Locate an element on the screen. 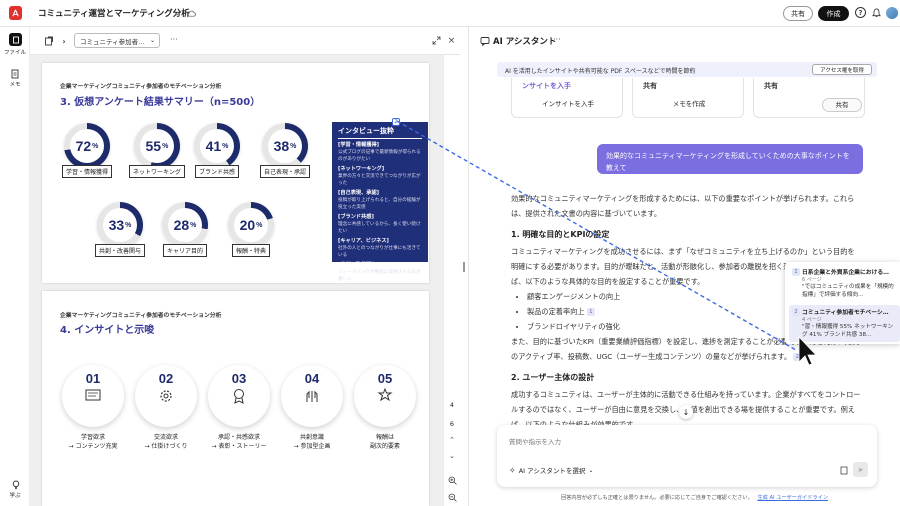  insight-text: 報酬は 副次的要素 is located at coordinates (385, 442).